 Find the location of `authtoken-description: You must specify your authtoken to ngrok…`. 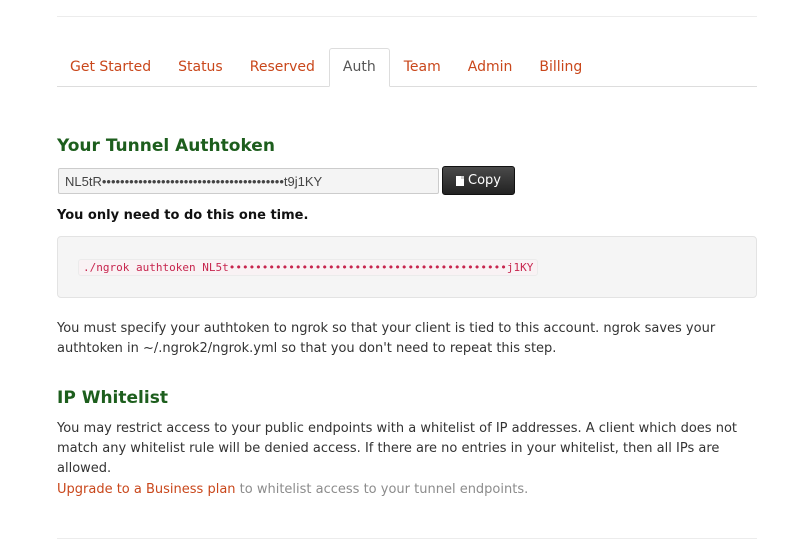

authtoken-description: You must specify your authtoken to ngrok… is located at coordinates (386, 338).